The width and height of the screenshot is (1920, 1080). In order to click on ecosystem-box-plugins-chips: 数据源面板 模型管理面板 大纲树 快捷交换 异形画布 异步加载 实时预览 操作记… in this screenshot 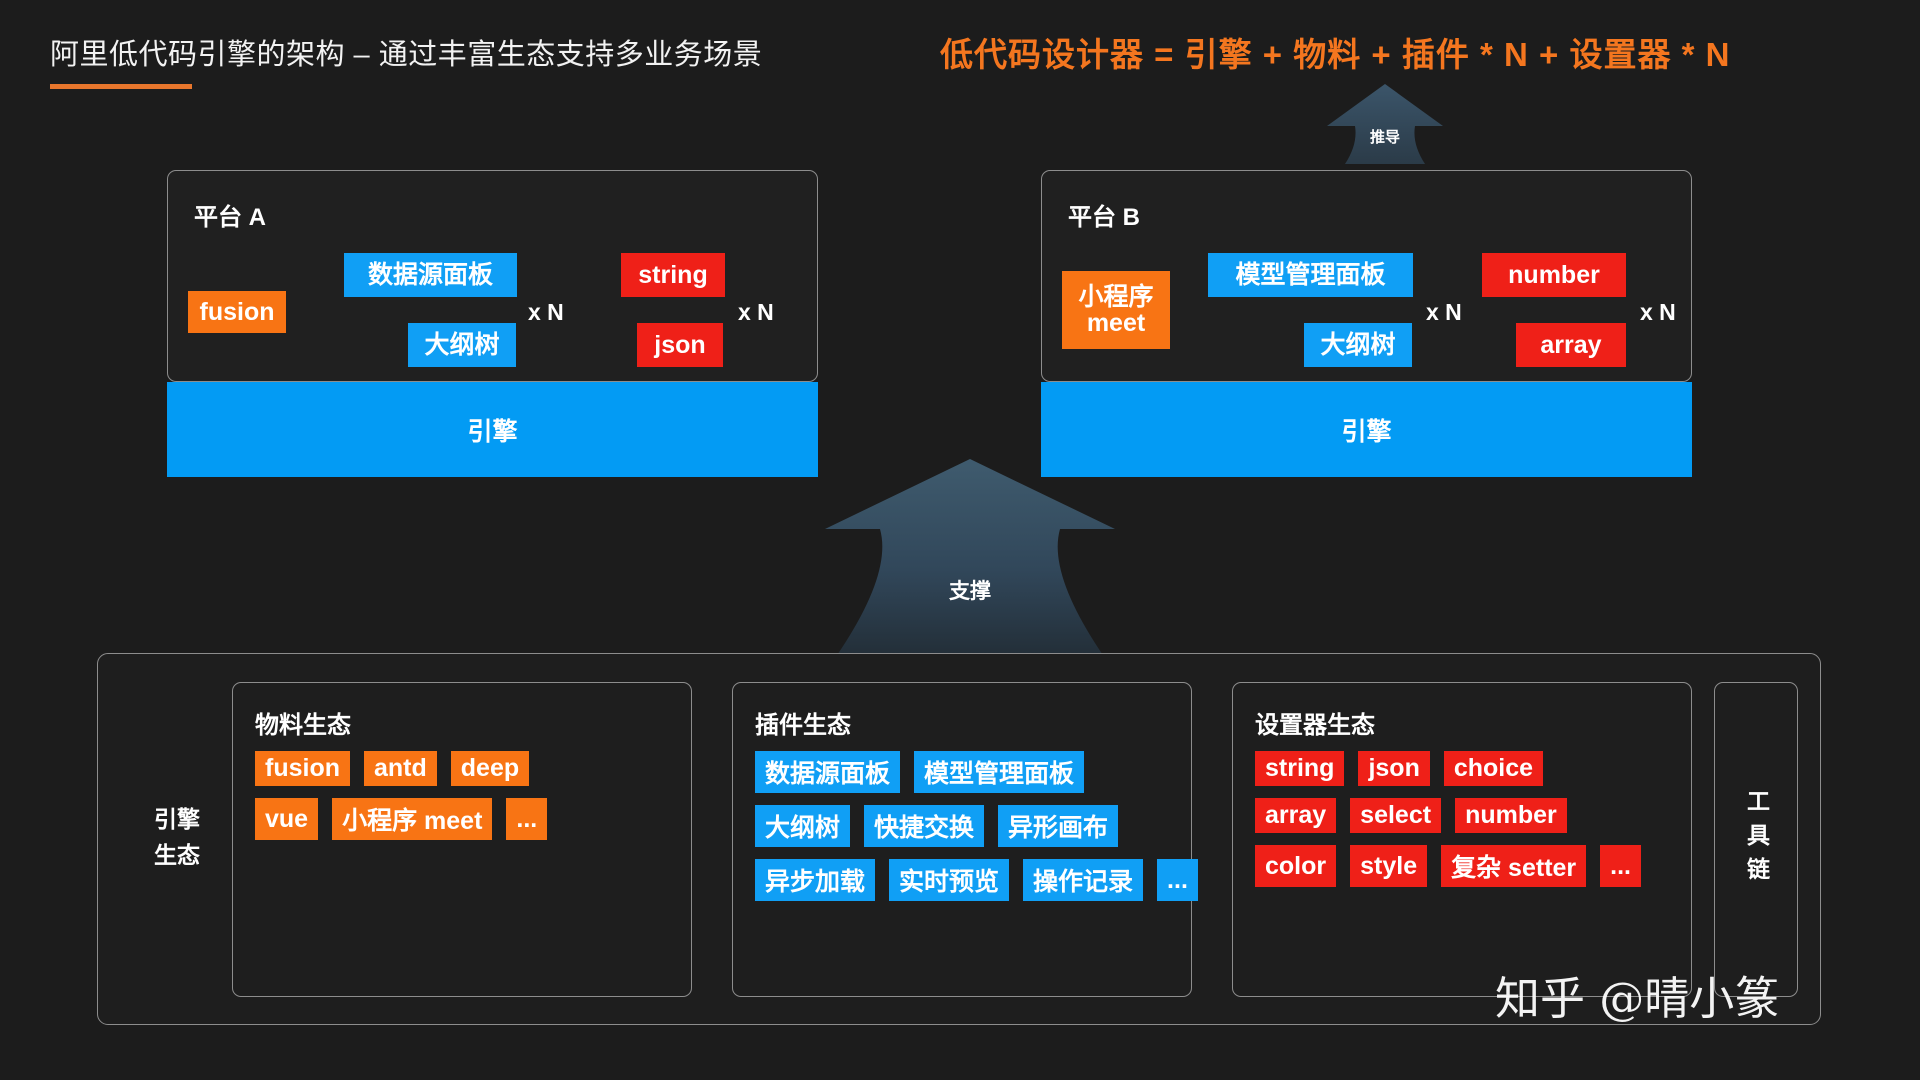, I will do `click(976, 826)`.